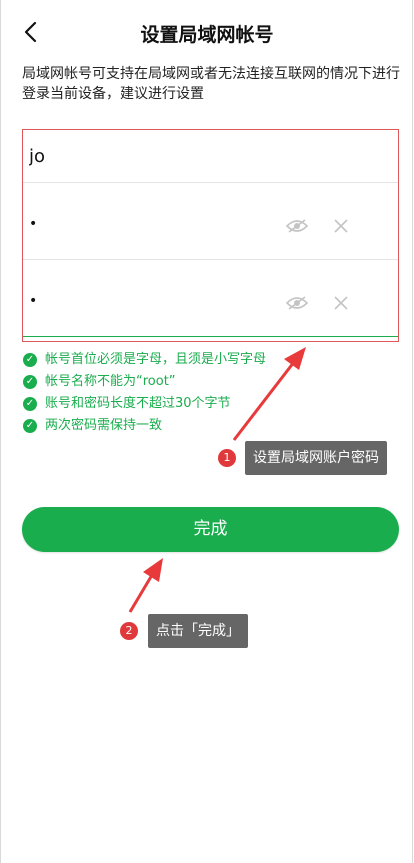 The width and height of the screenshot is (414, 863). I want to click on password-clear-button, so click(341, 226).